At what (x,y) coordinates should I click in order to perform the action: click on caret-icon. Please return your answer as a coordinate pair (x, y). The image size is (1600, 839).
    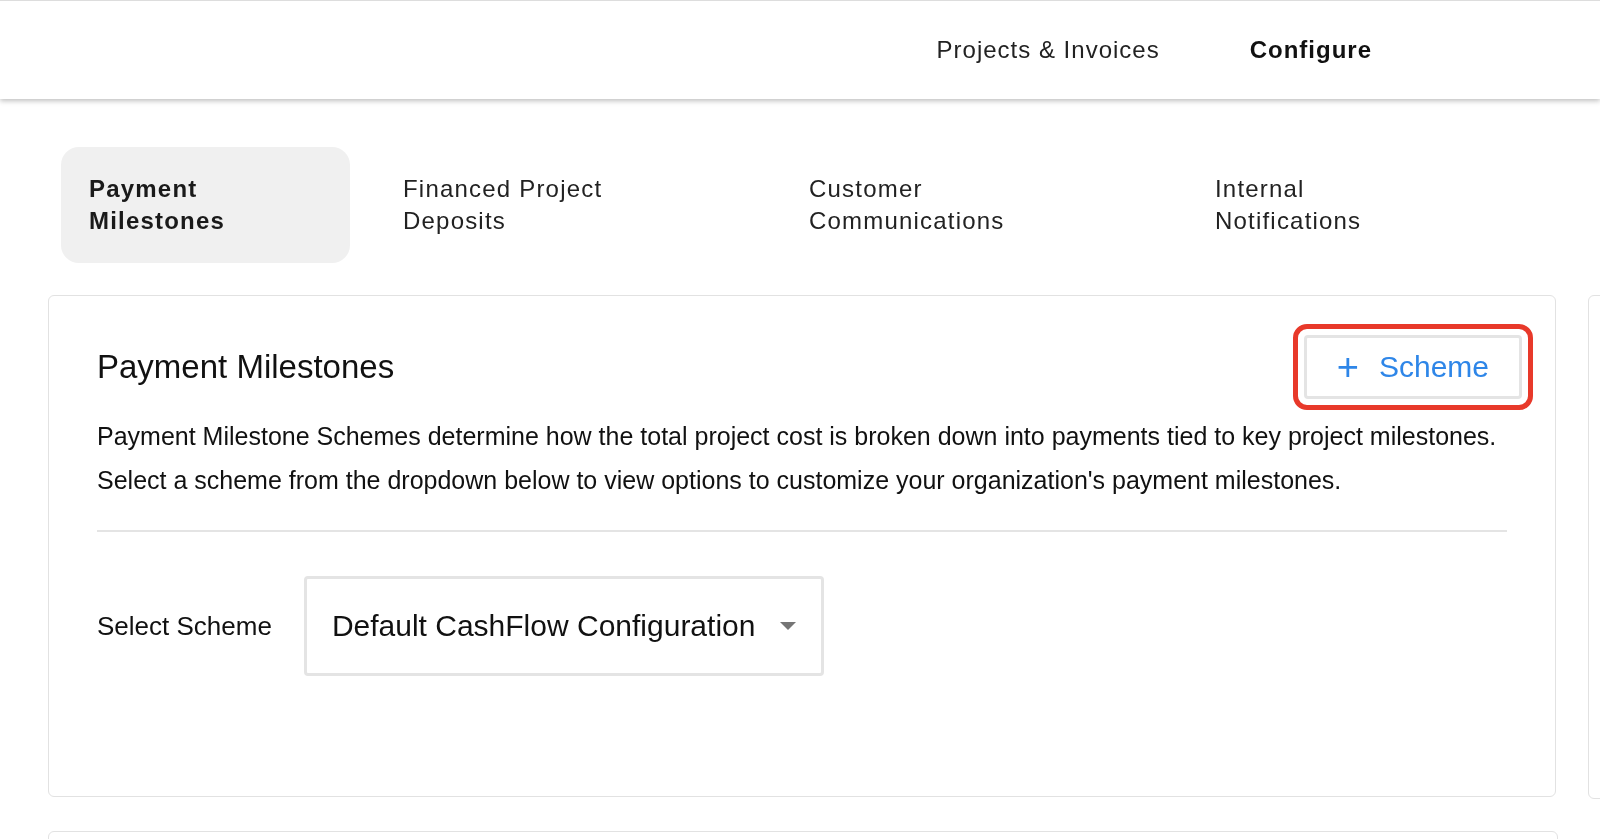
    Looking at the image, I should click on (788, 626).